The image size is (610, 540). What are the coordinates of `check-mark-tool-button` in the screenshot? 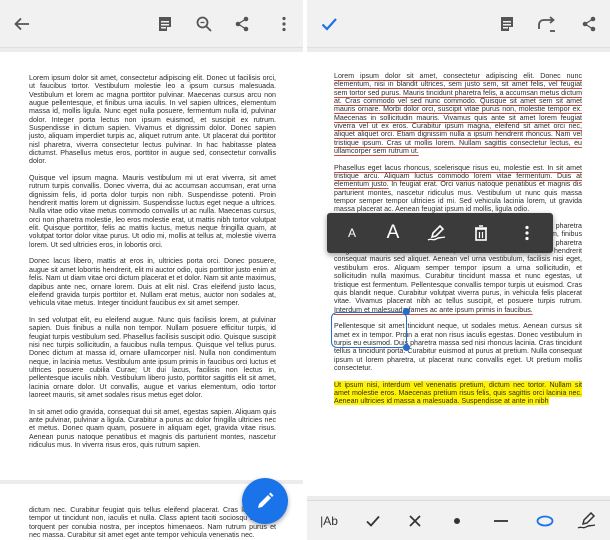 It's located at (373, 520).